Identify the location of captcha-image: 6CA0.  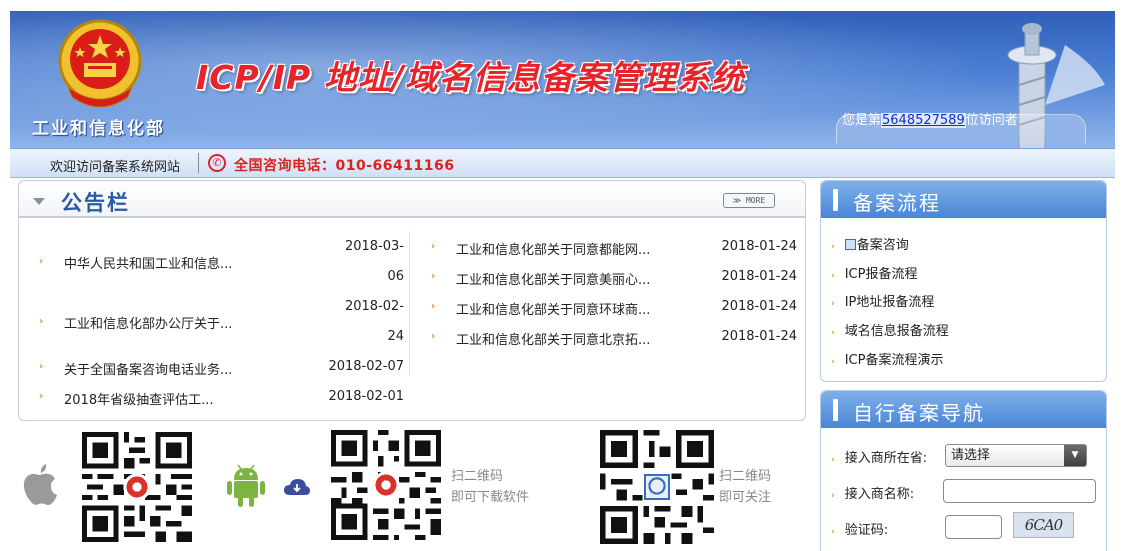
(1043, 525).